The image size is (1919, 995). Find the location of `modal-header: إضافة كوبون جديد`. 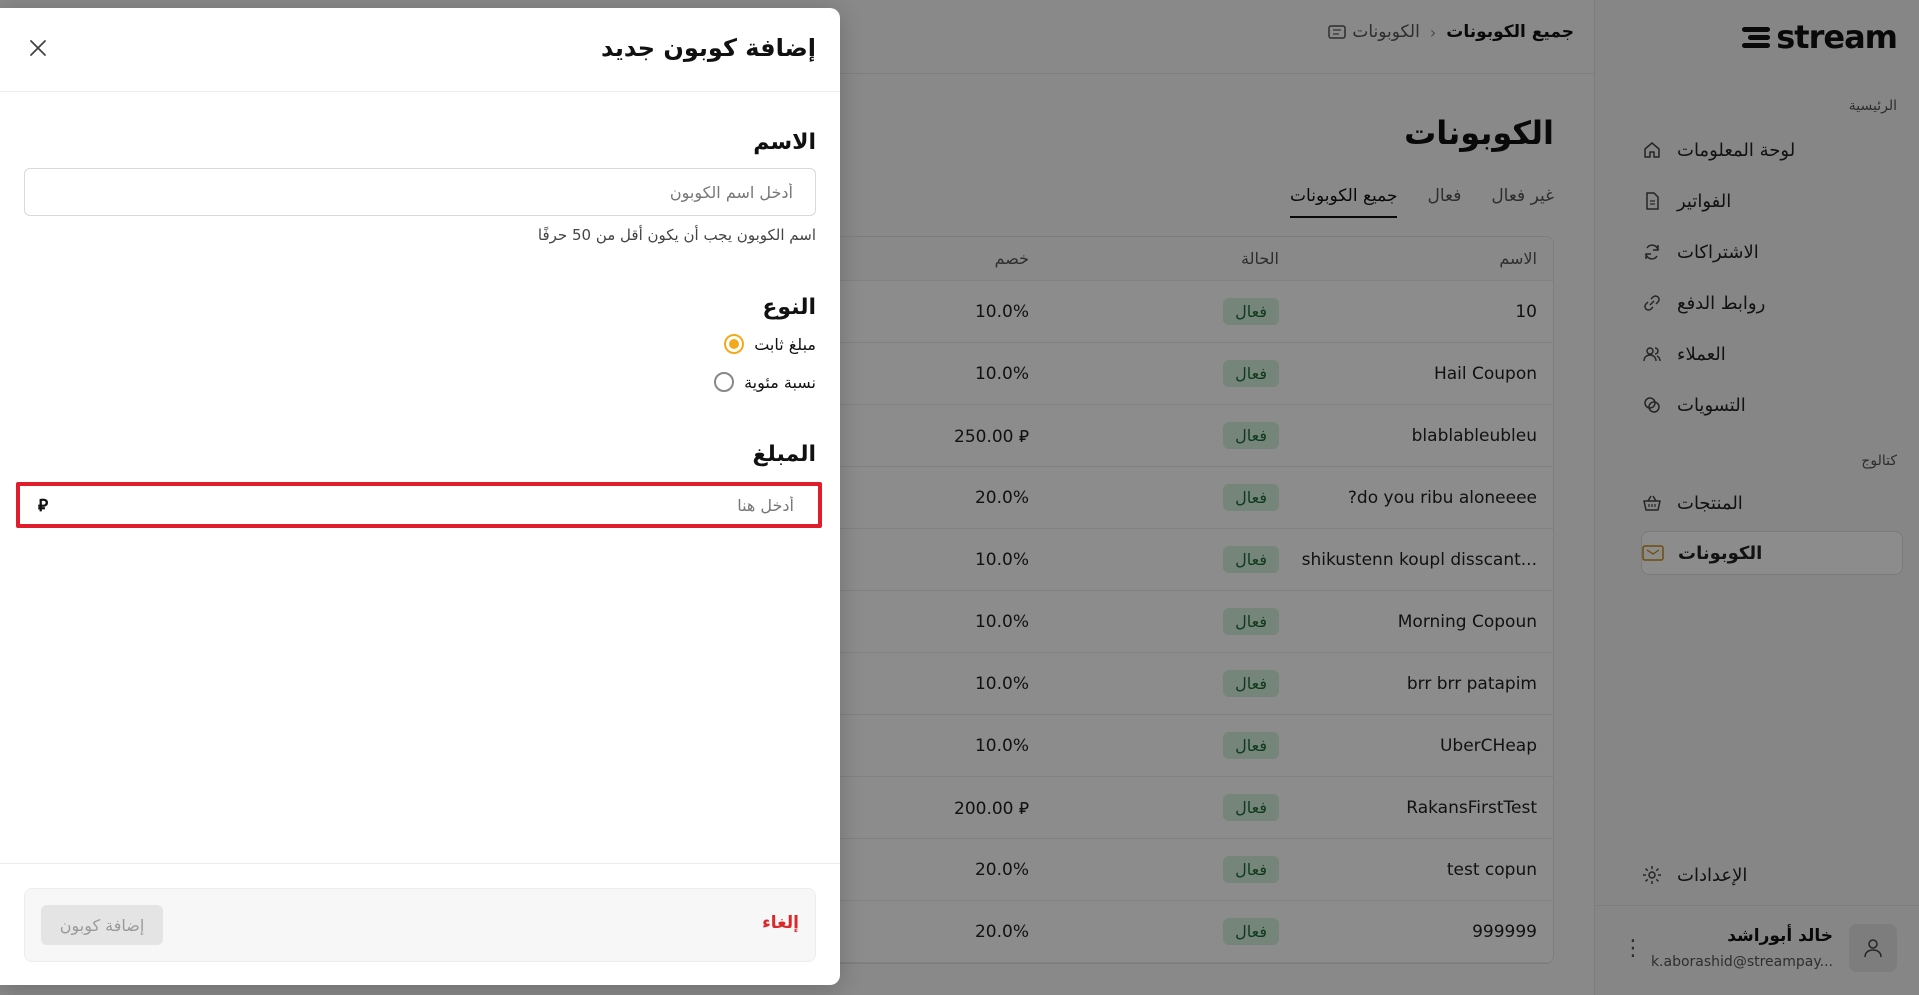

modal-header: إضافة كوبون جديد is located at coordinates (420, 50).